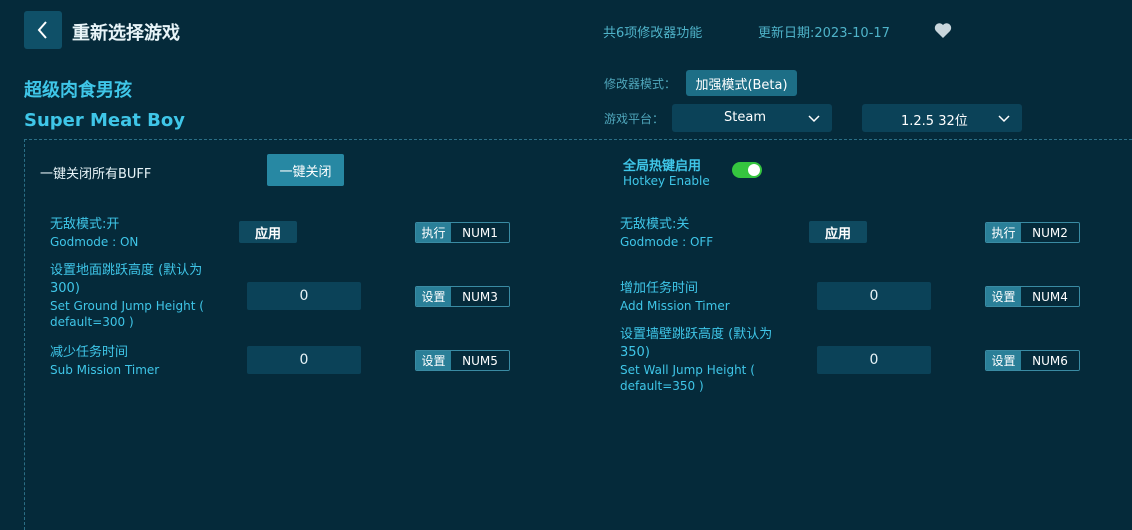 The height and width of the screenshot is (530, 1132). Describe the element at coordinates (741, 83) in the screenshot. I see `mode-badge: 加强模式(Beta)` at that location.